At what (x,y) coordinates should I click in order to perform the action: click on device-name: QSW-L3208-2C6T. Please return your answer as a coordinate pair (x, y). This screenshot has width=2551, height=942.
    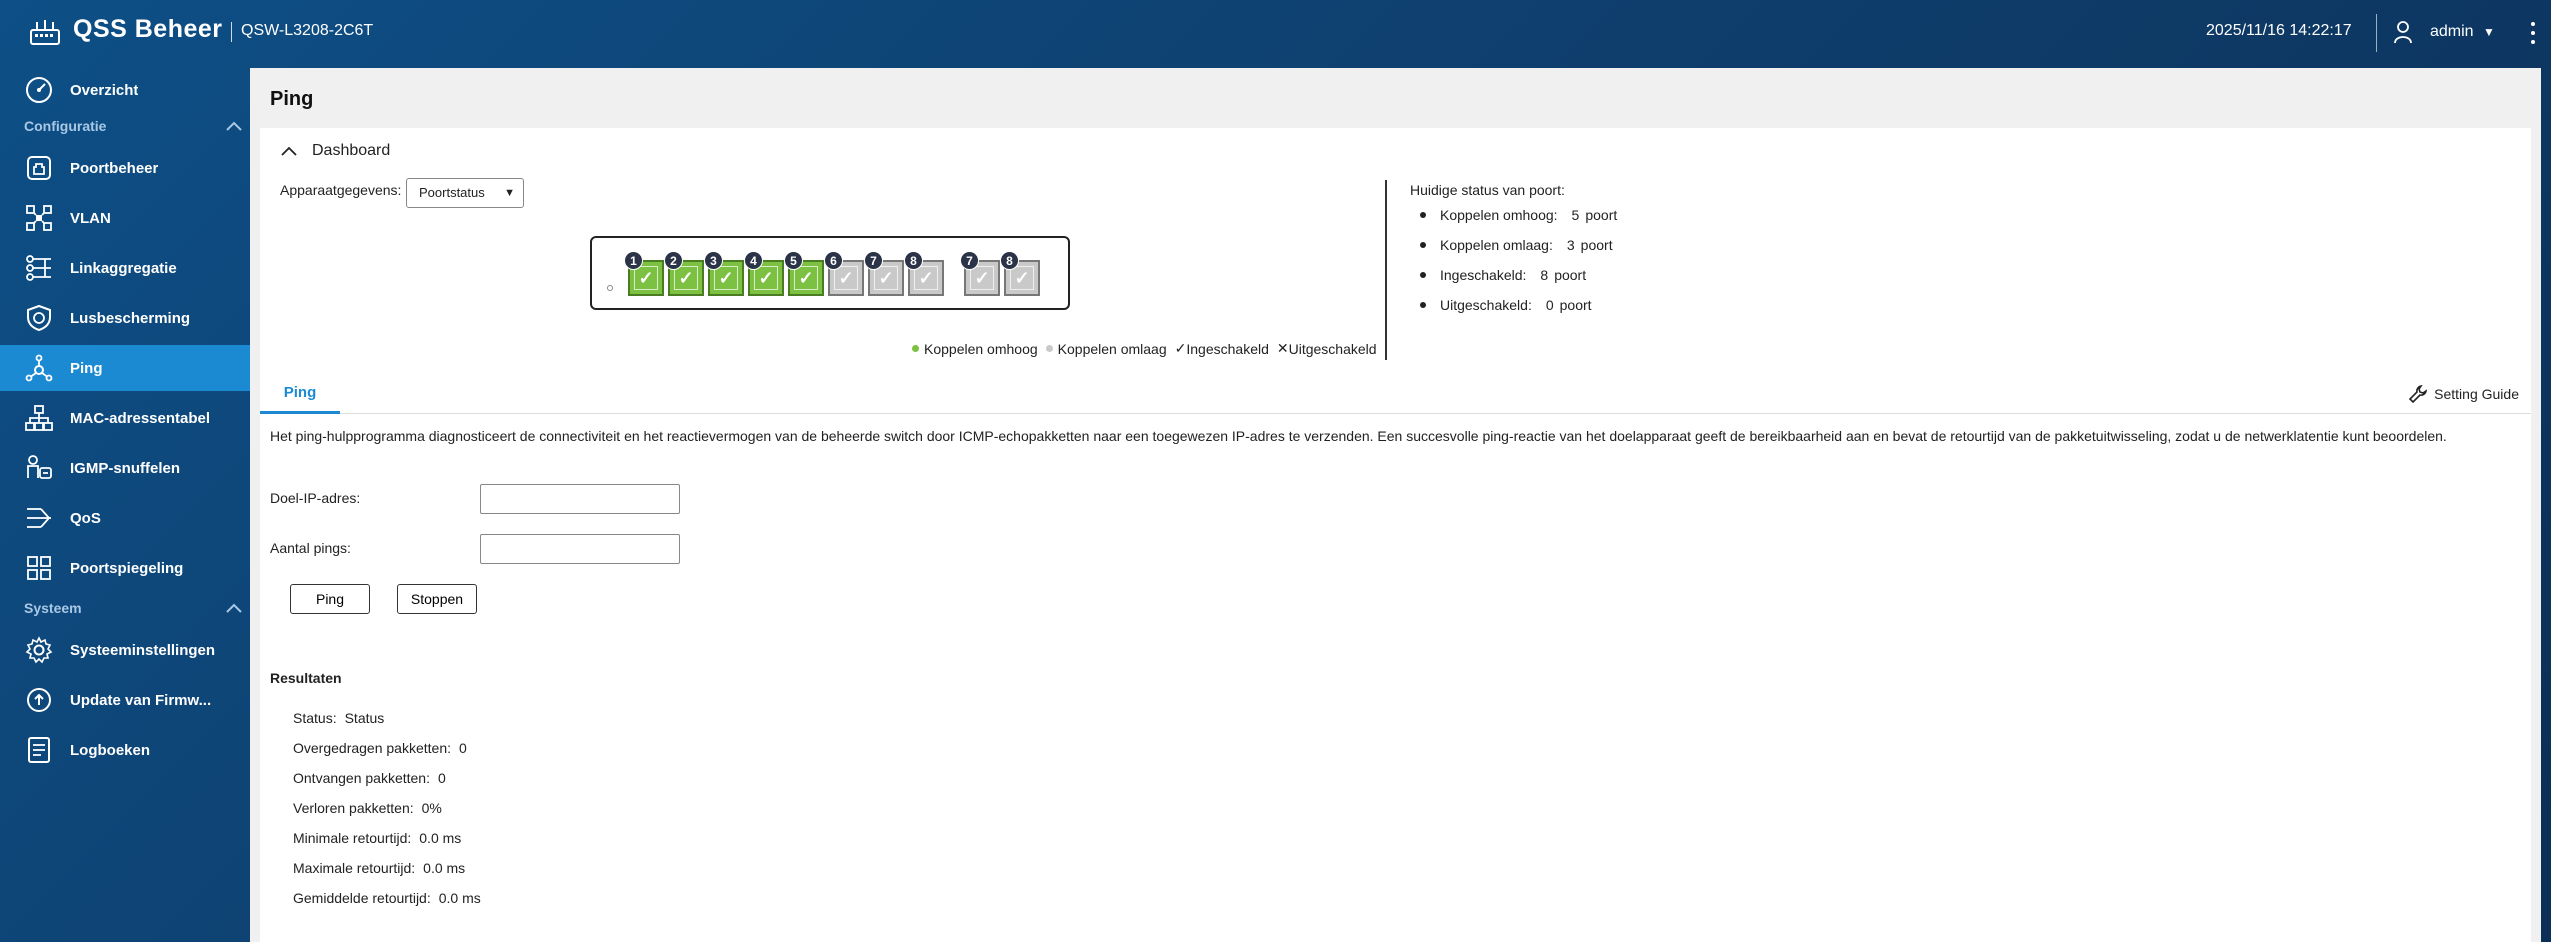
    Looking at the image, I should click on (307, 30).